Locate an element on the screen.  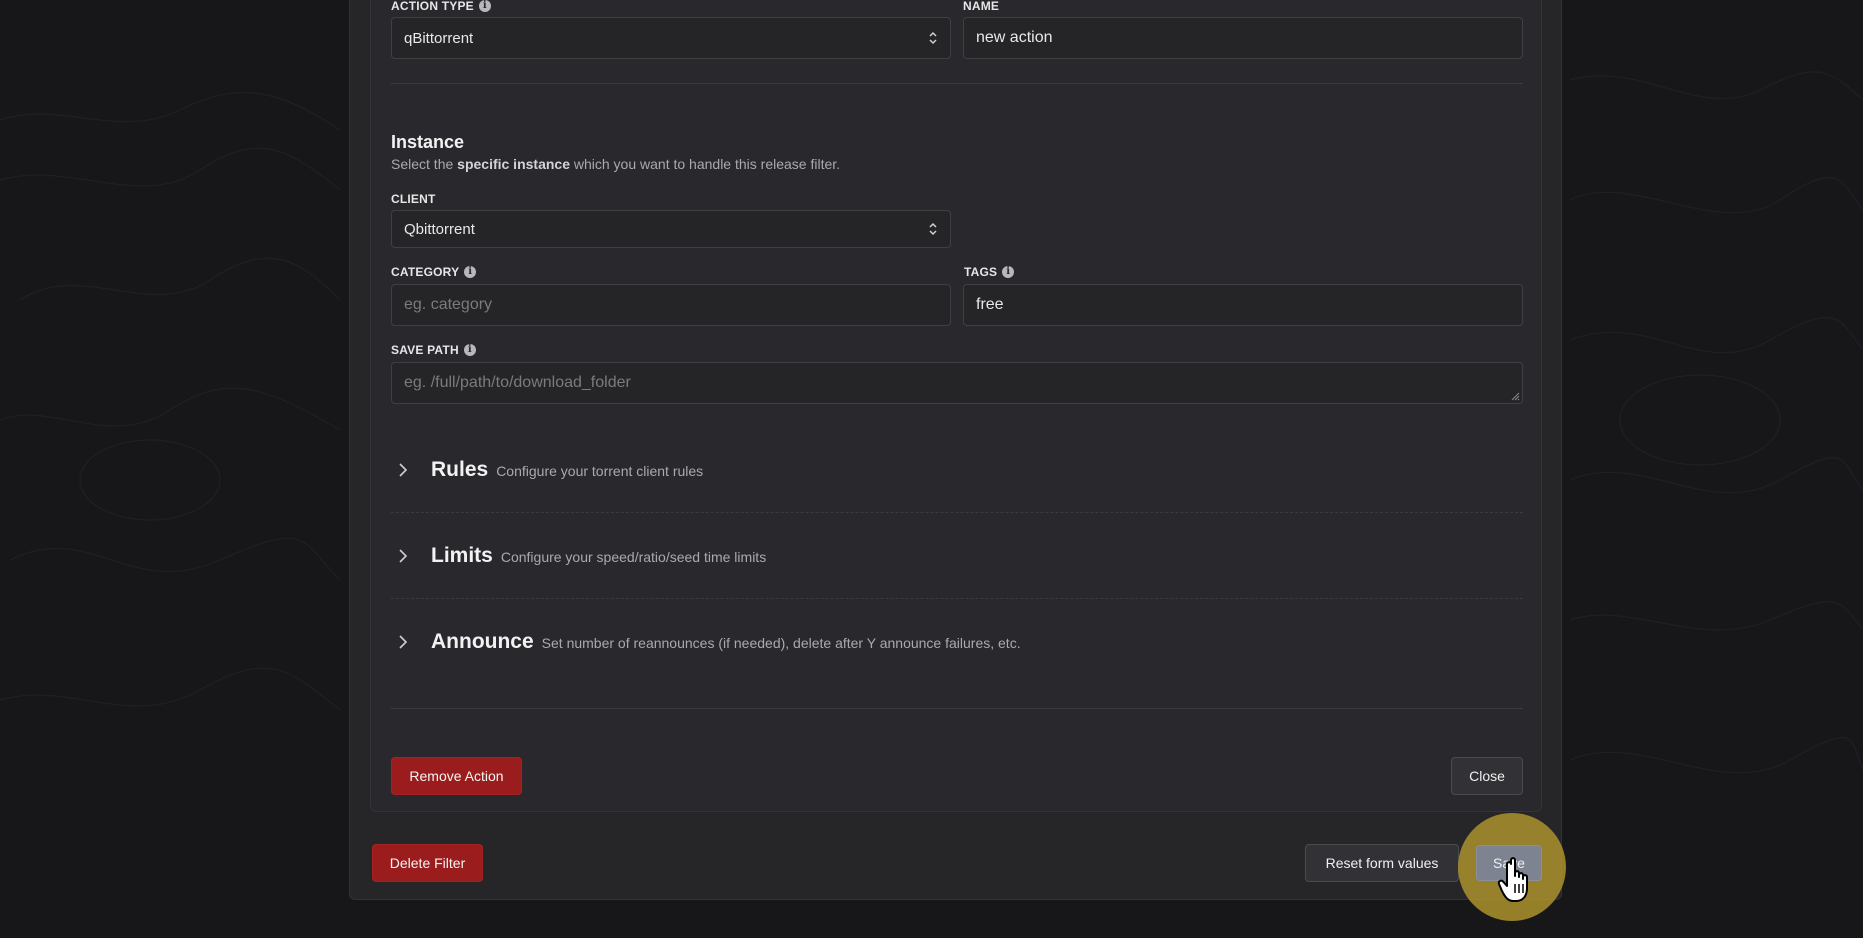
name-input: new action is located at coordinates (1243, 38).